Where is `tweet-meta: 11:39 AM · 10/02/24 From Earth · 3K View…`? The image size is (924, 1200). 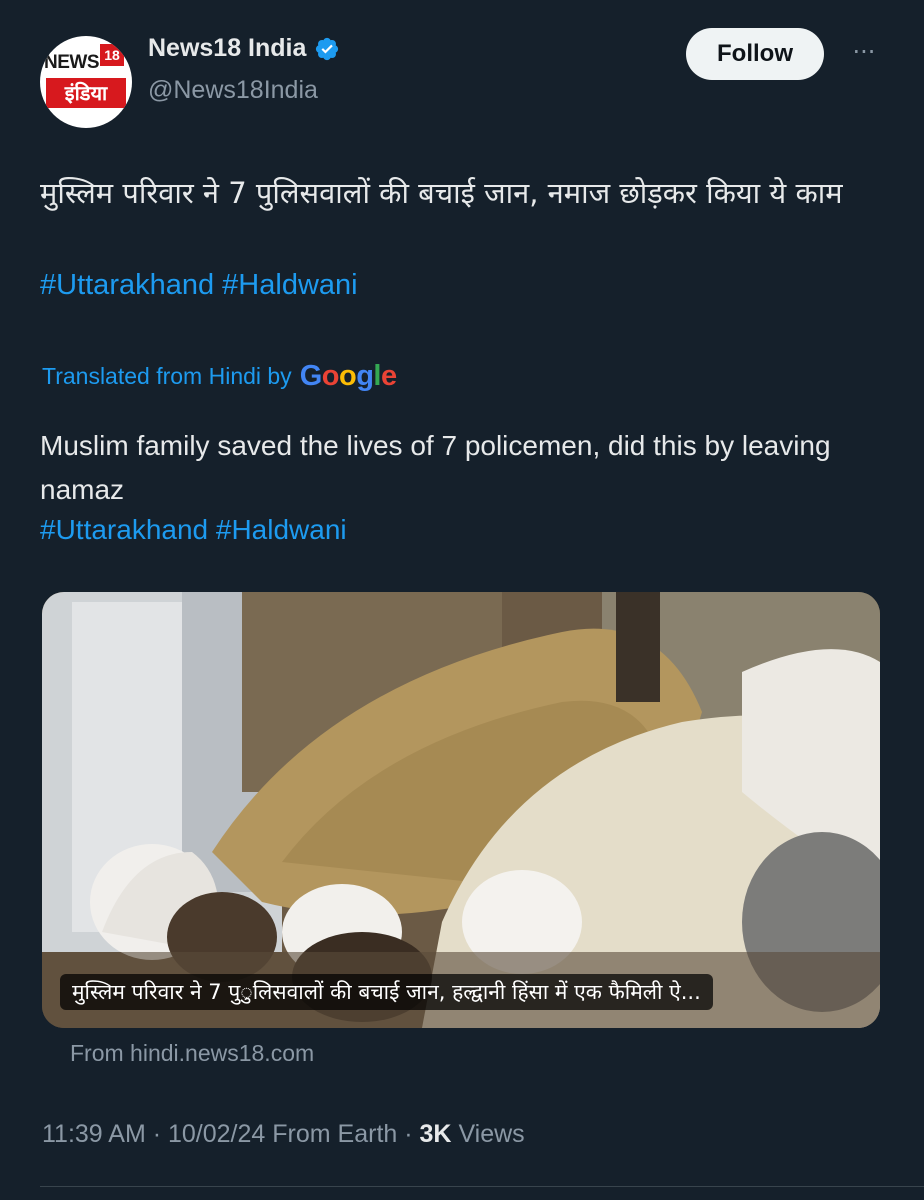 tweet-meta: 11:39 AM · 10/02/24 From Earth · 3K View… is located at coordinates (283, 1134).